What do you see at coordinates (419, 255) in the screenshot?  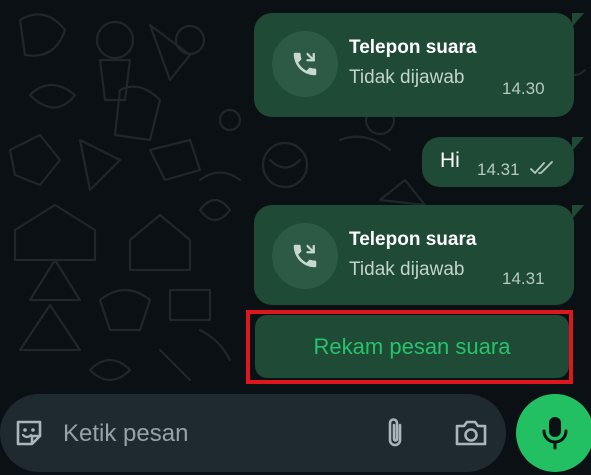 I see `message-call-bubble: Telepon suara Tidak dijawab 14.31` at bounding box center [419, 255].